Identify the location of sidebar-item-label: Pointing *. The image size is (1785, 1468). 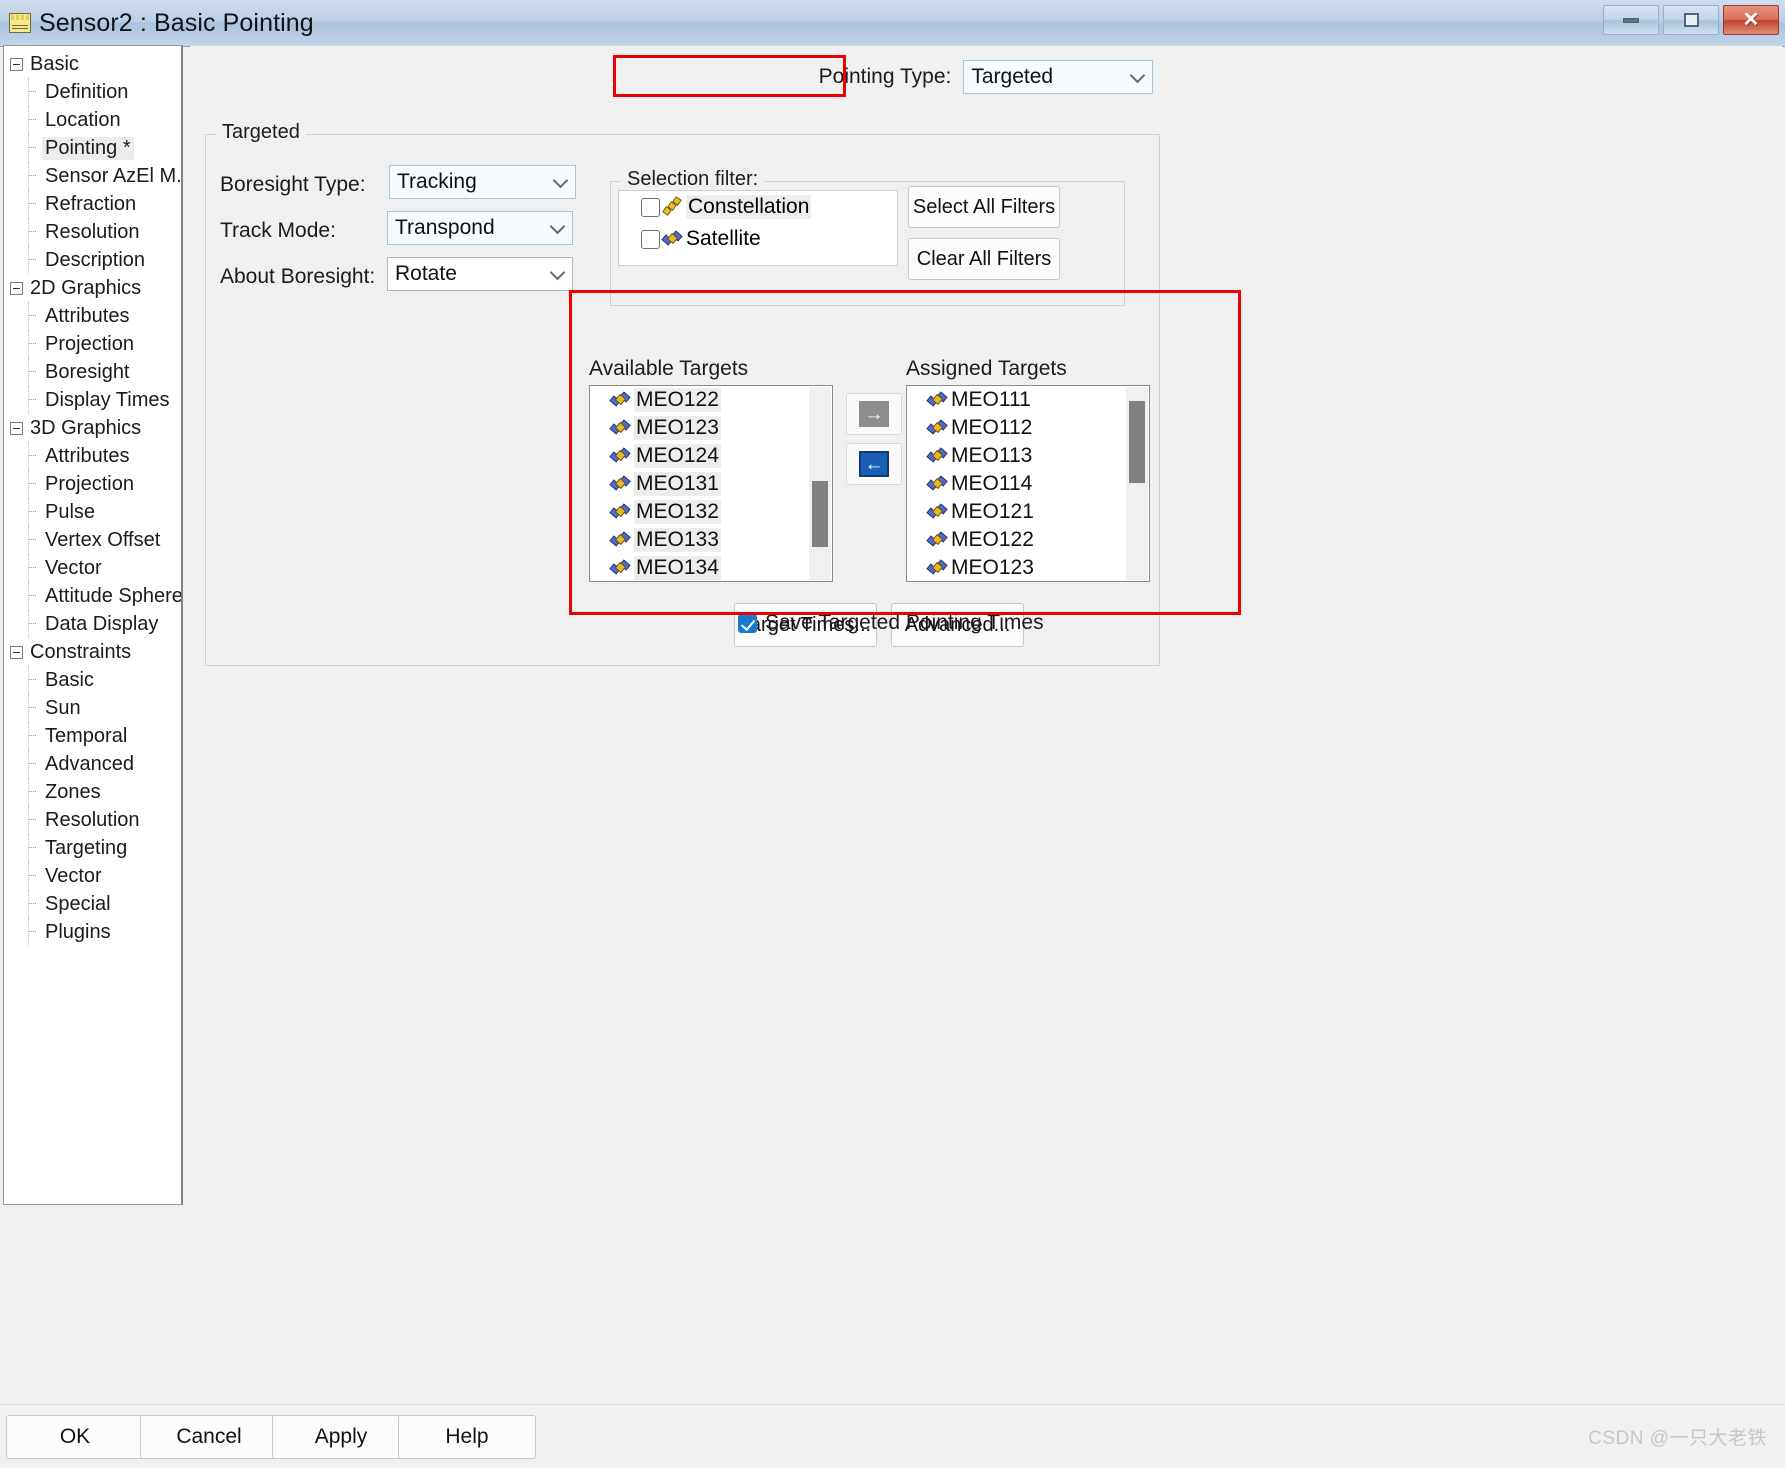
(88, 148).